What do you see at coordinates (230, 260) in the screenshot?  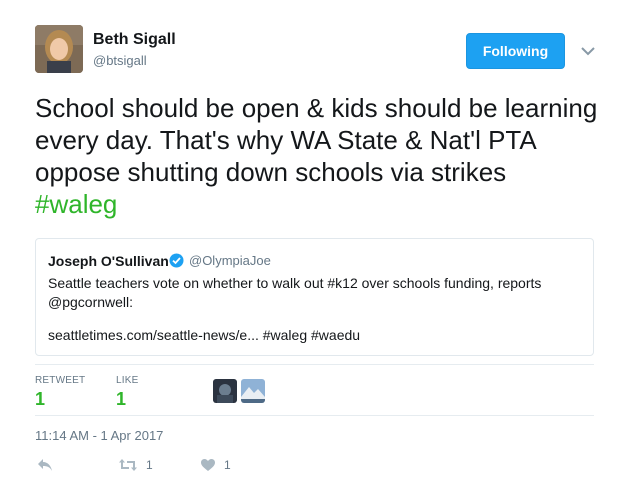 I see `quoted-author-handle: @OlympiaJoe` at bounding box center [230, 260].